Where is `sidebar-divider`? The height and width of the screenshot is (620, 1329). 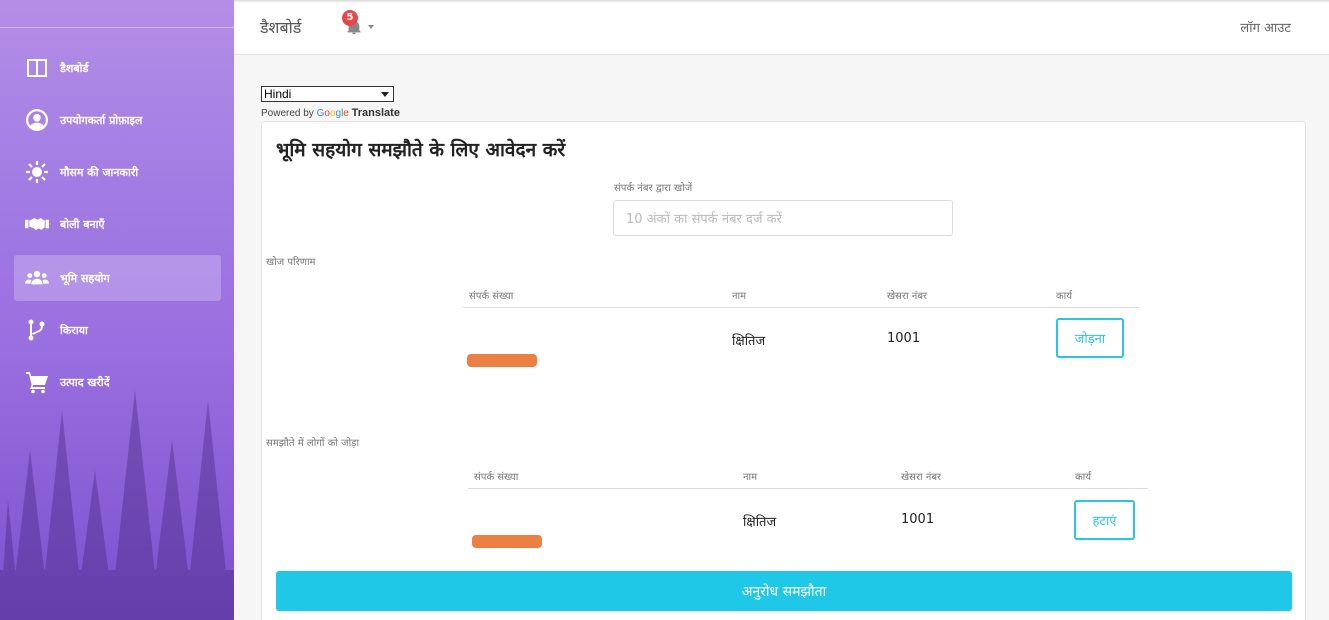
sidebar-divider is located at coordinates (117, 27).